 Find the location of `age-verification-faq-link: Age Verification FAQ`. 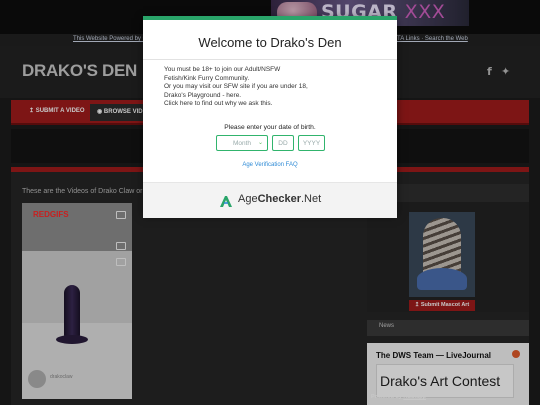

age-verification-faq-link: Age Verification FAQ is located at coordinates (270, 165).